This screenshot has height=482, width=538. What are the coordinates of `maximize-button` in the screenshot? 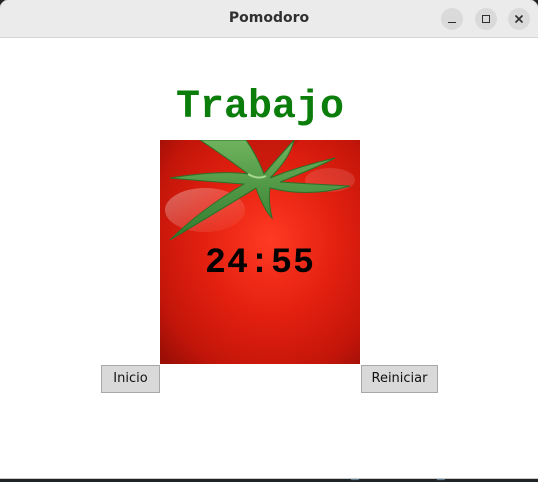 It's located at (486, 19).